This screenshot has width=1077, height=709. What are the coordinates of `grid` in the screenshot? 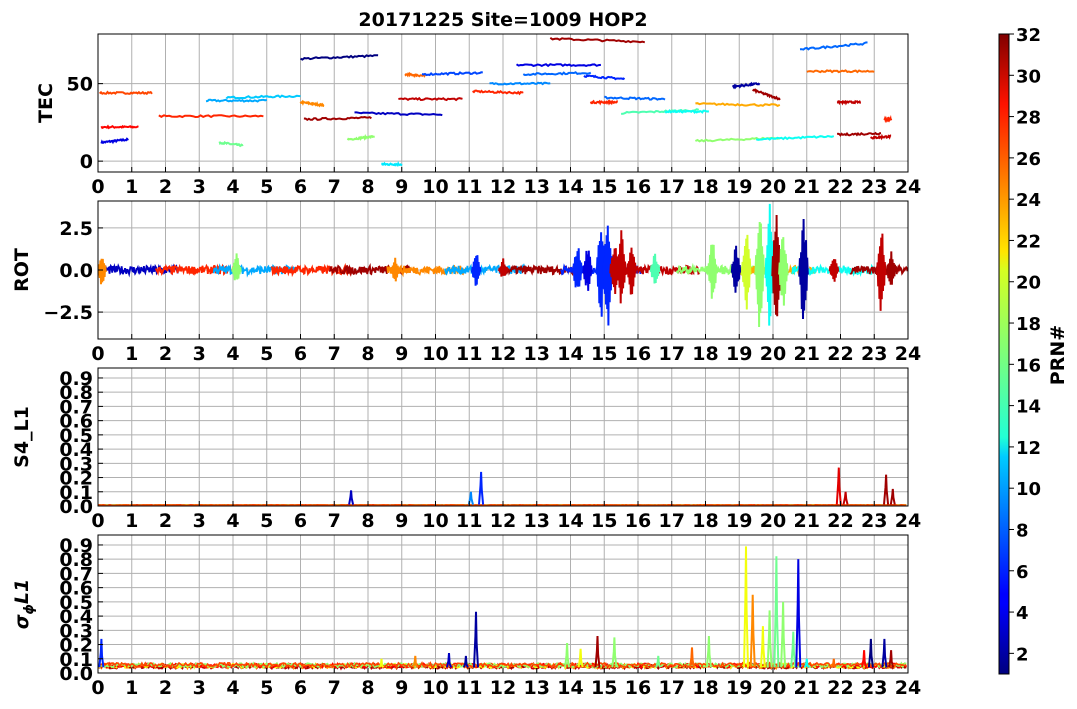 It's located at (503, 437).